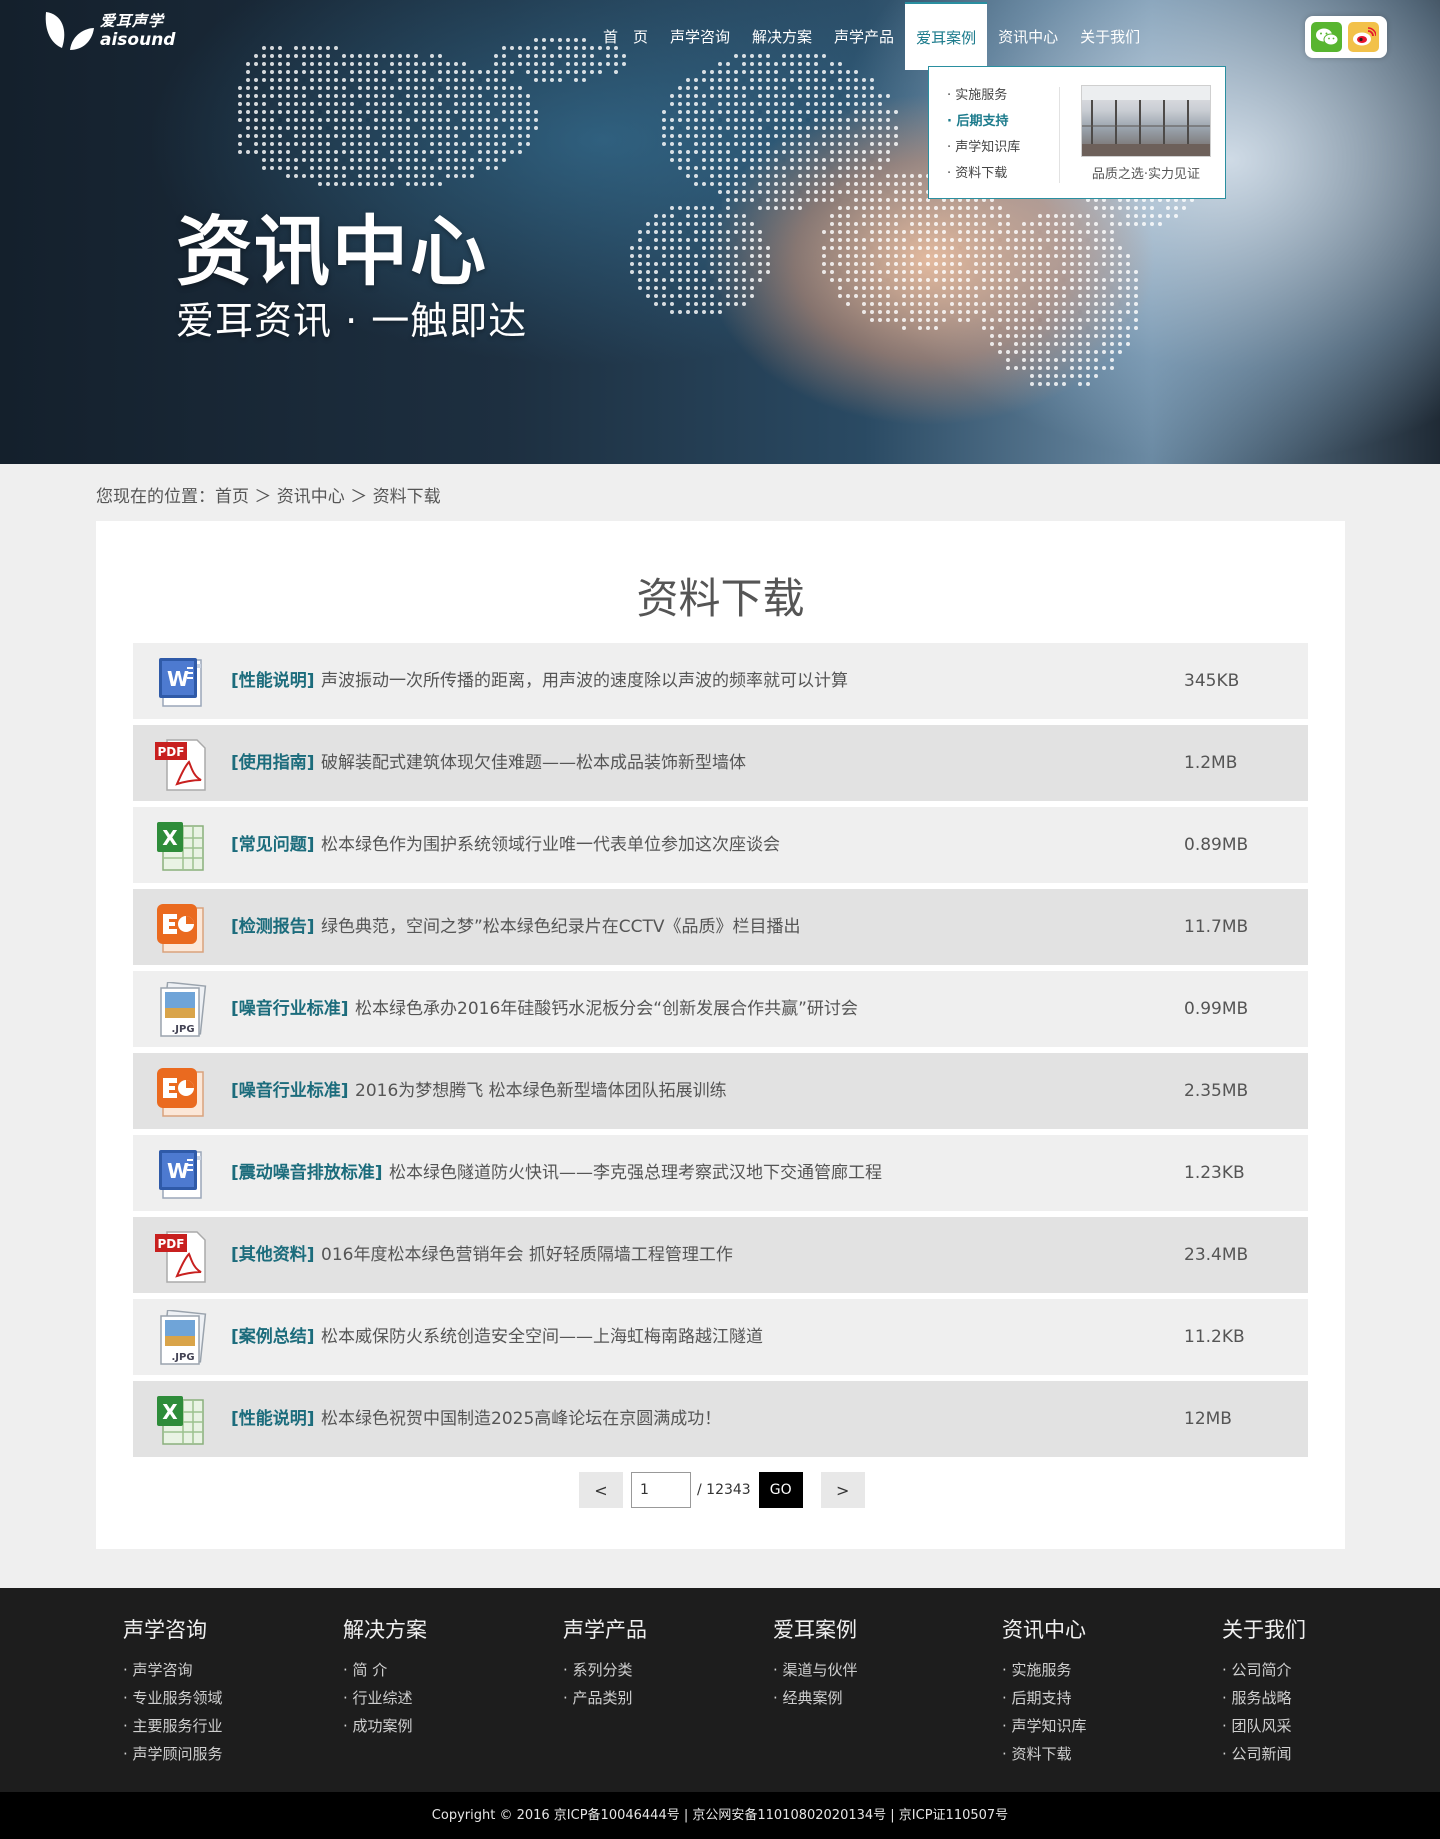  I want to click on dropdown-item-downloads: · 资料下载, so click(983, 174).